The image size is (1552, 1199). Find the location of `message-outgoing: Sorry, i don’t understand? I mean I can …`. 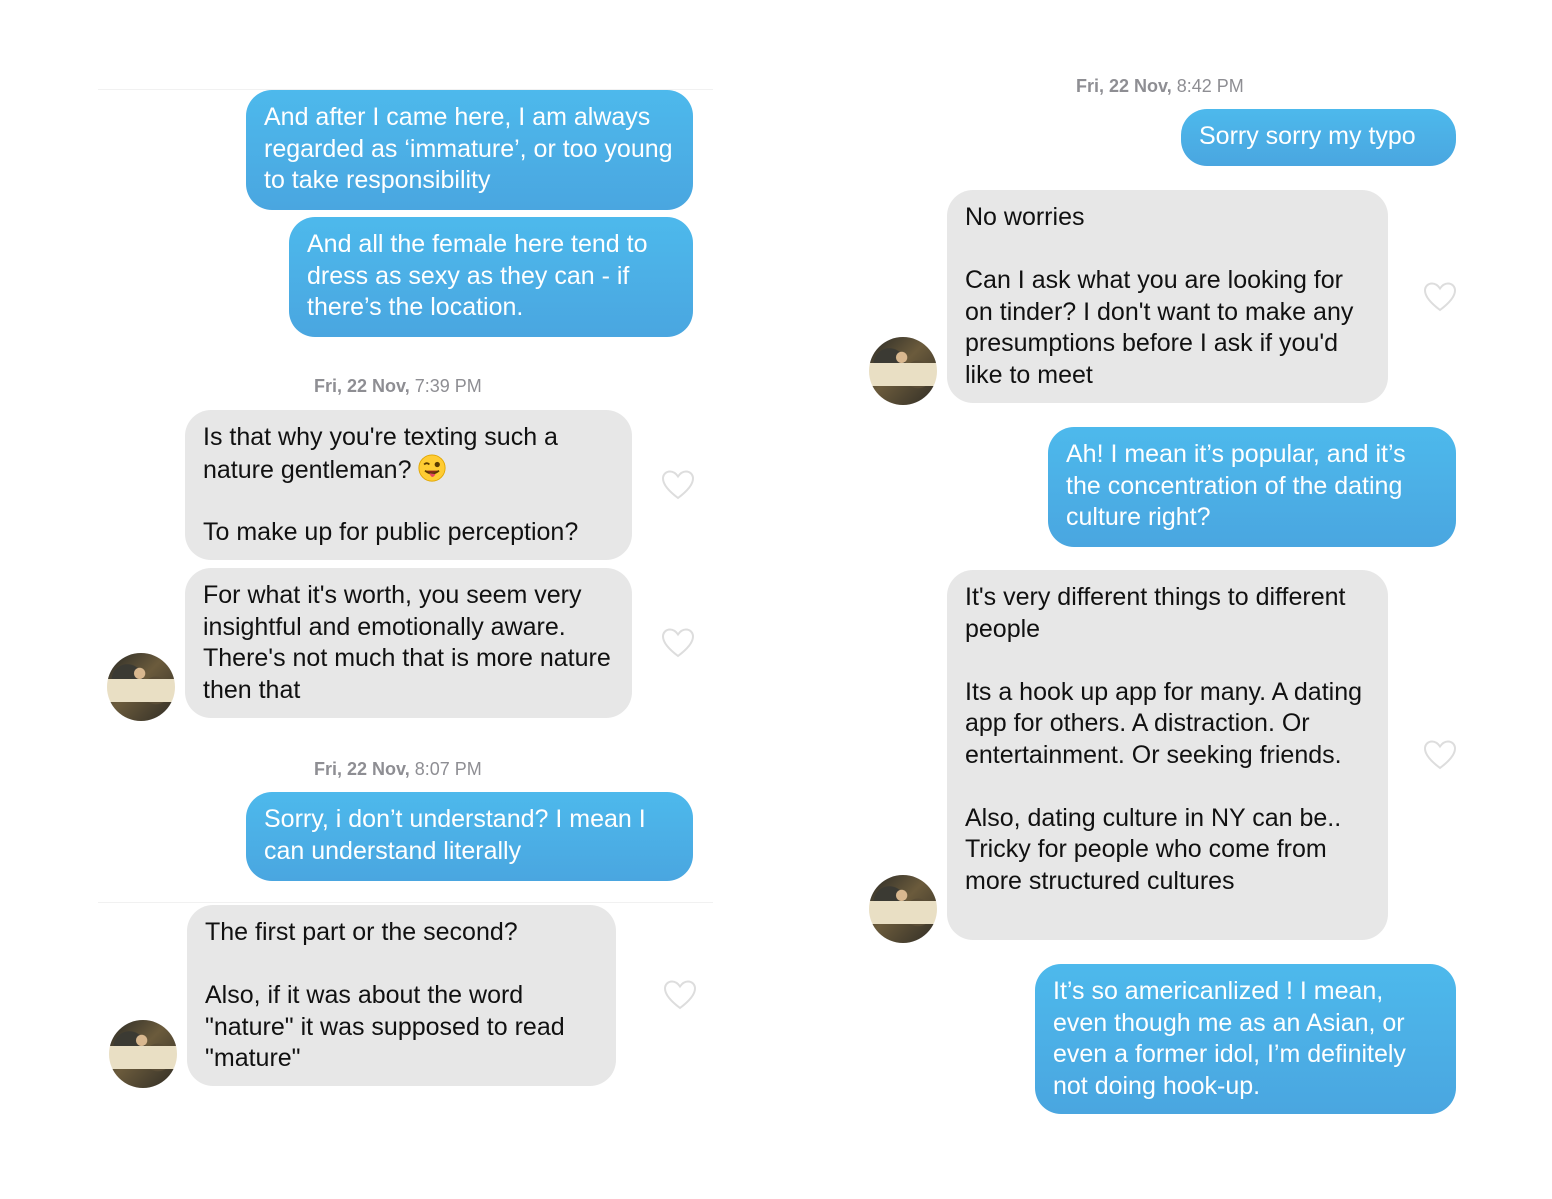

message-outgoing: Sorry, i don’t understand? I mean I can … is located at coordinates (469, 836).